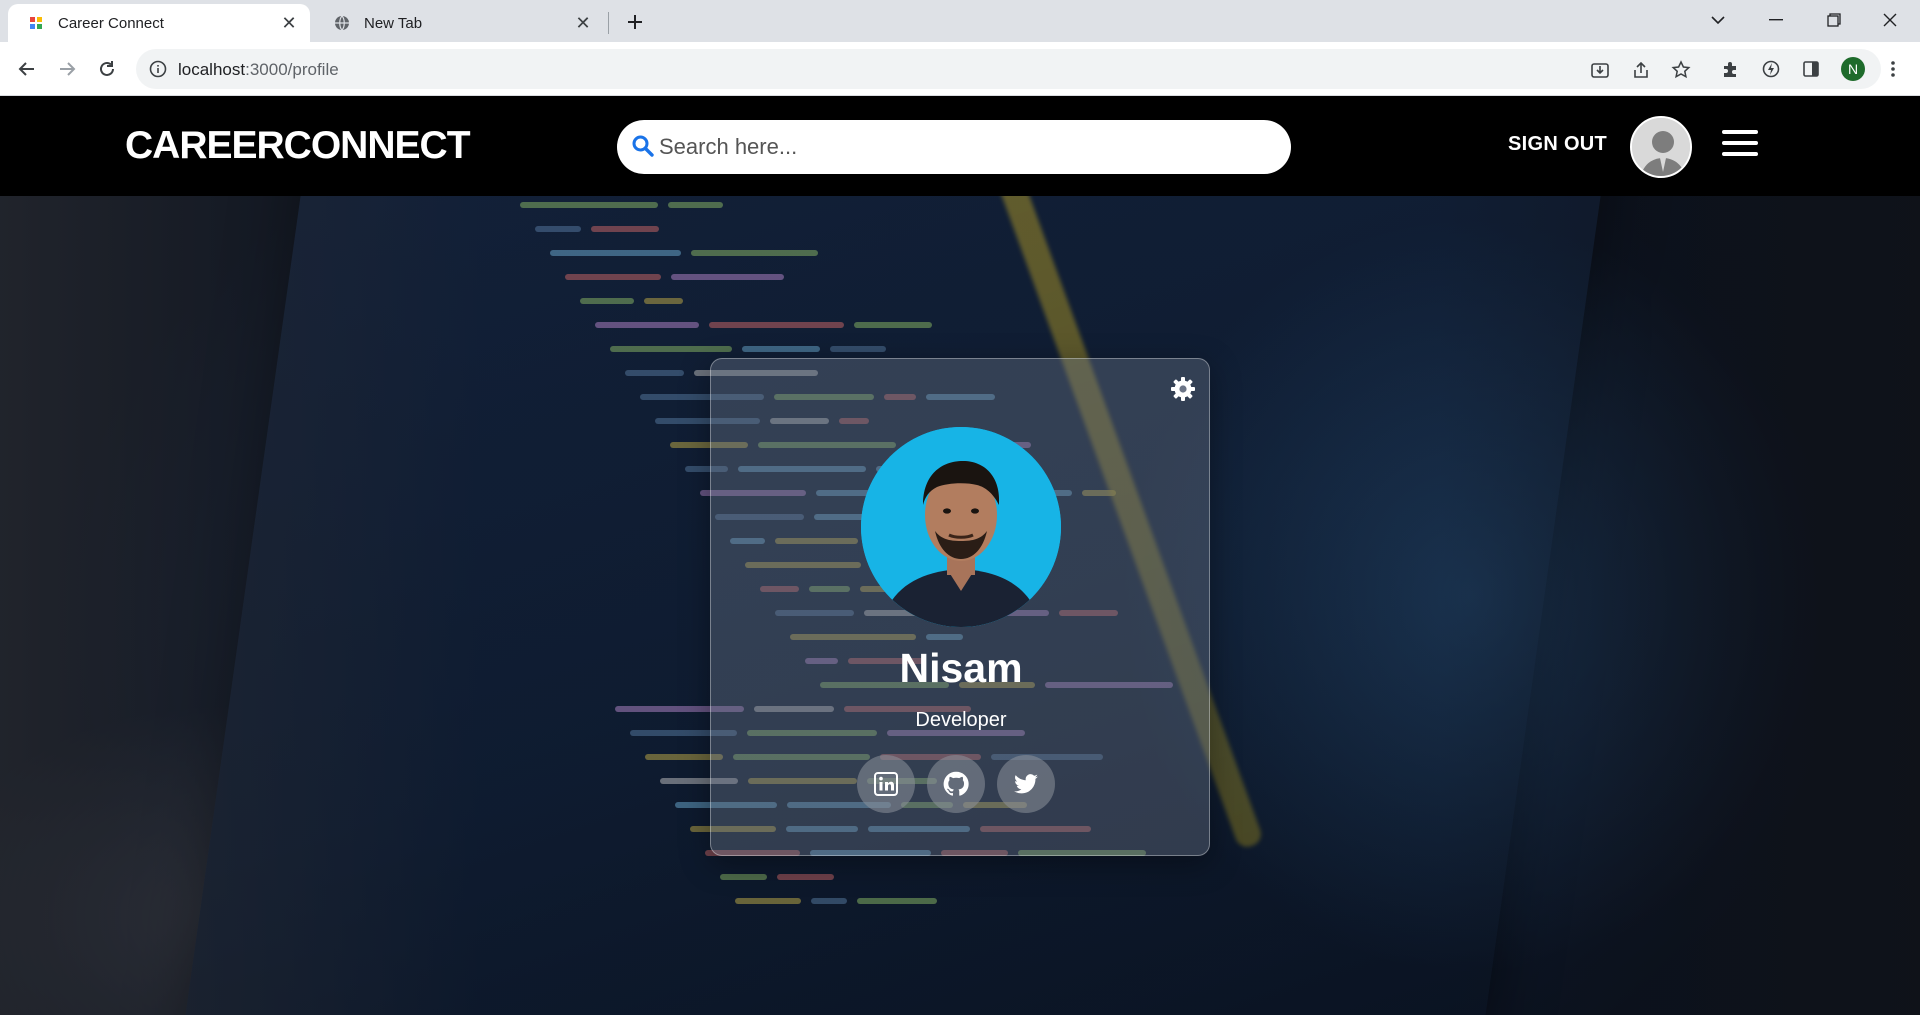  Describe the element at coordinates (1893, 69) in the screenshot. I see `browser-menu-icon` at that location.